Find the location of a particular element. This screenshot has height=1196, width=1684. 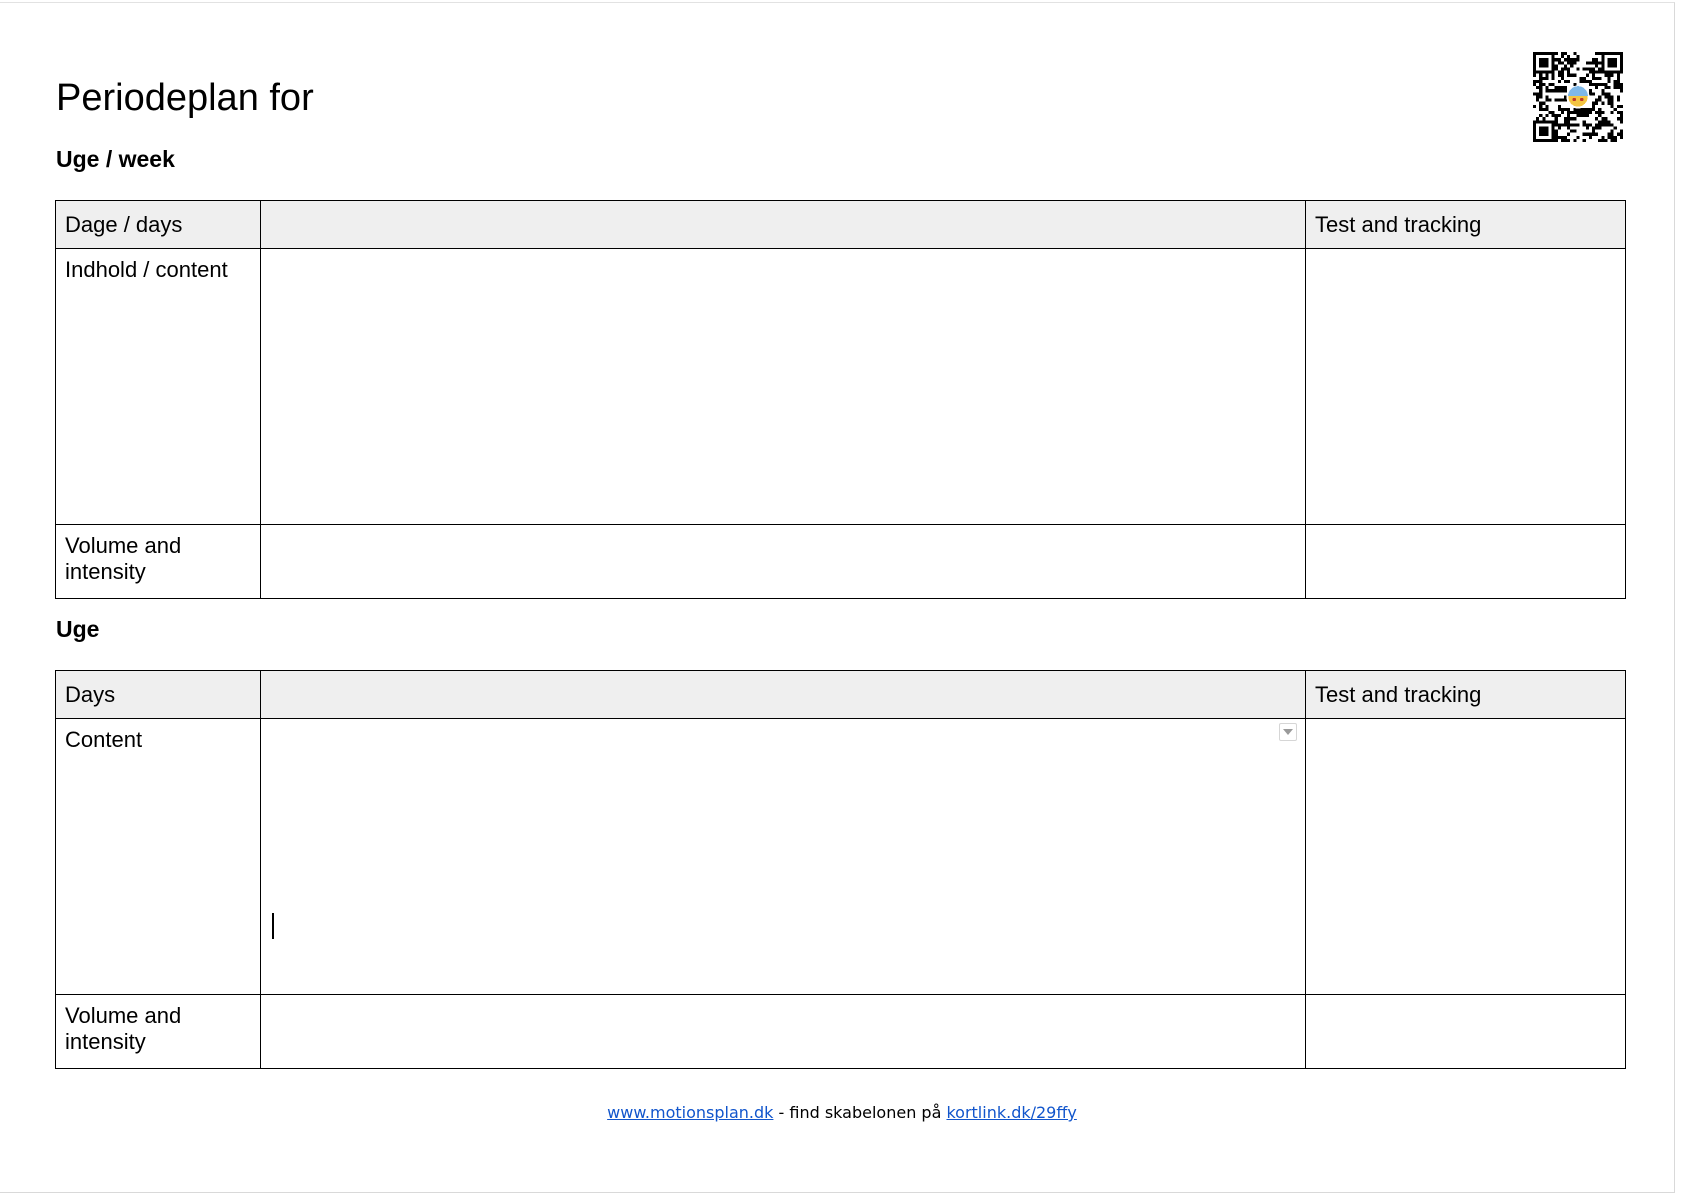

content-cell-active is located at coordinates (783, 856).